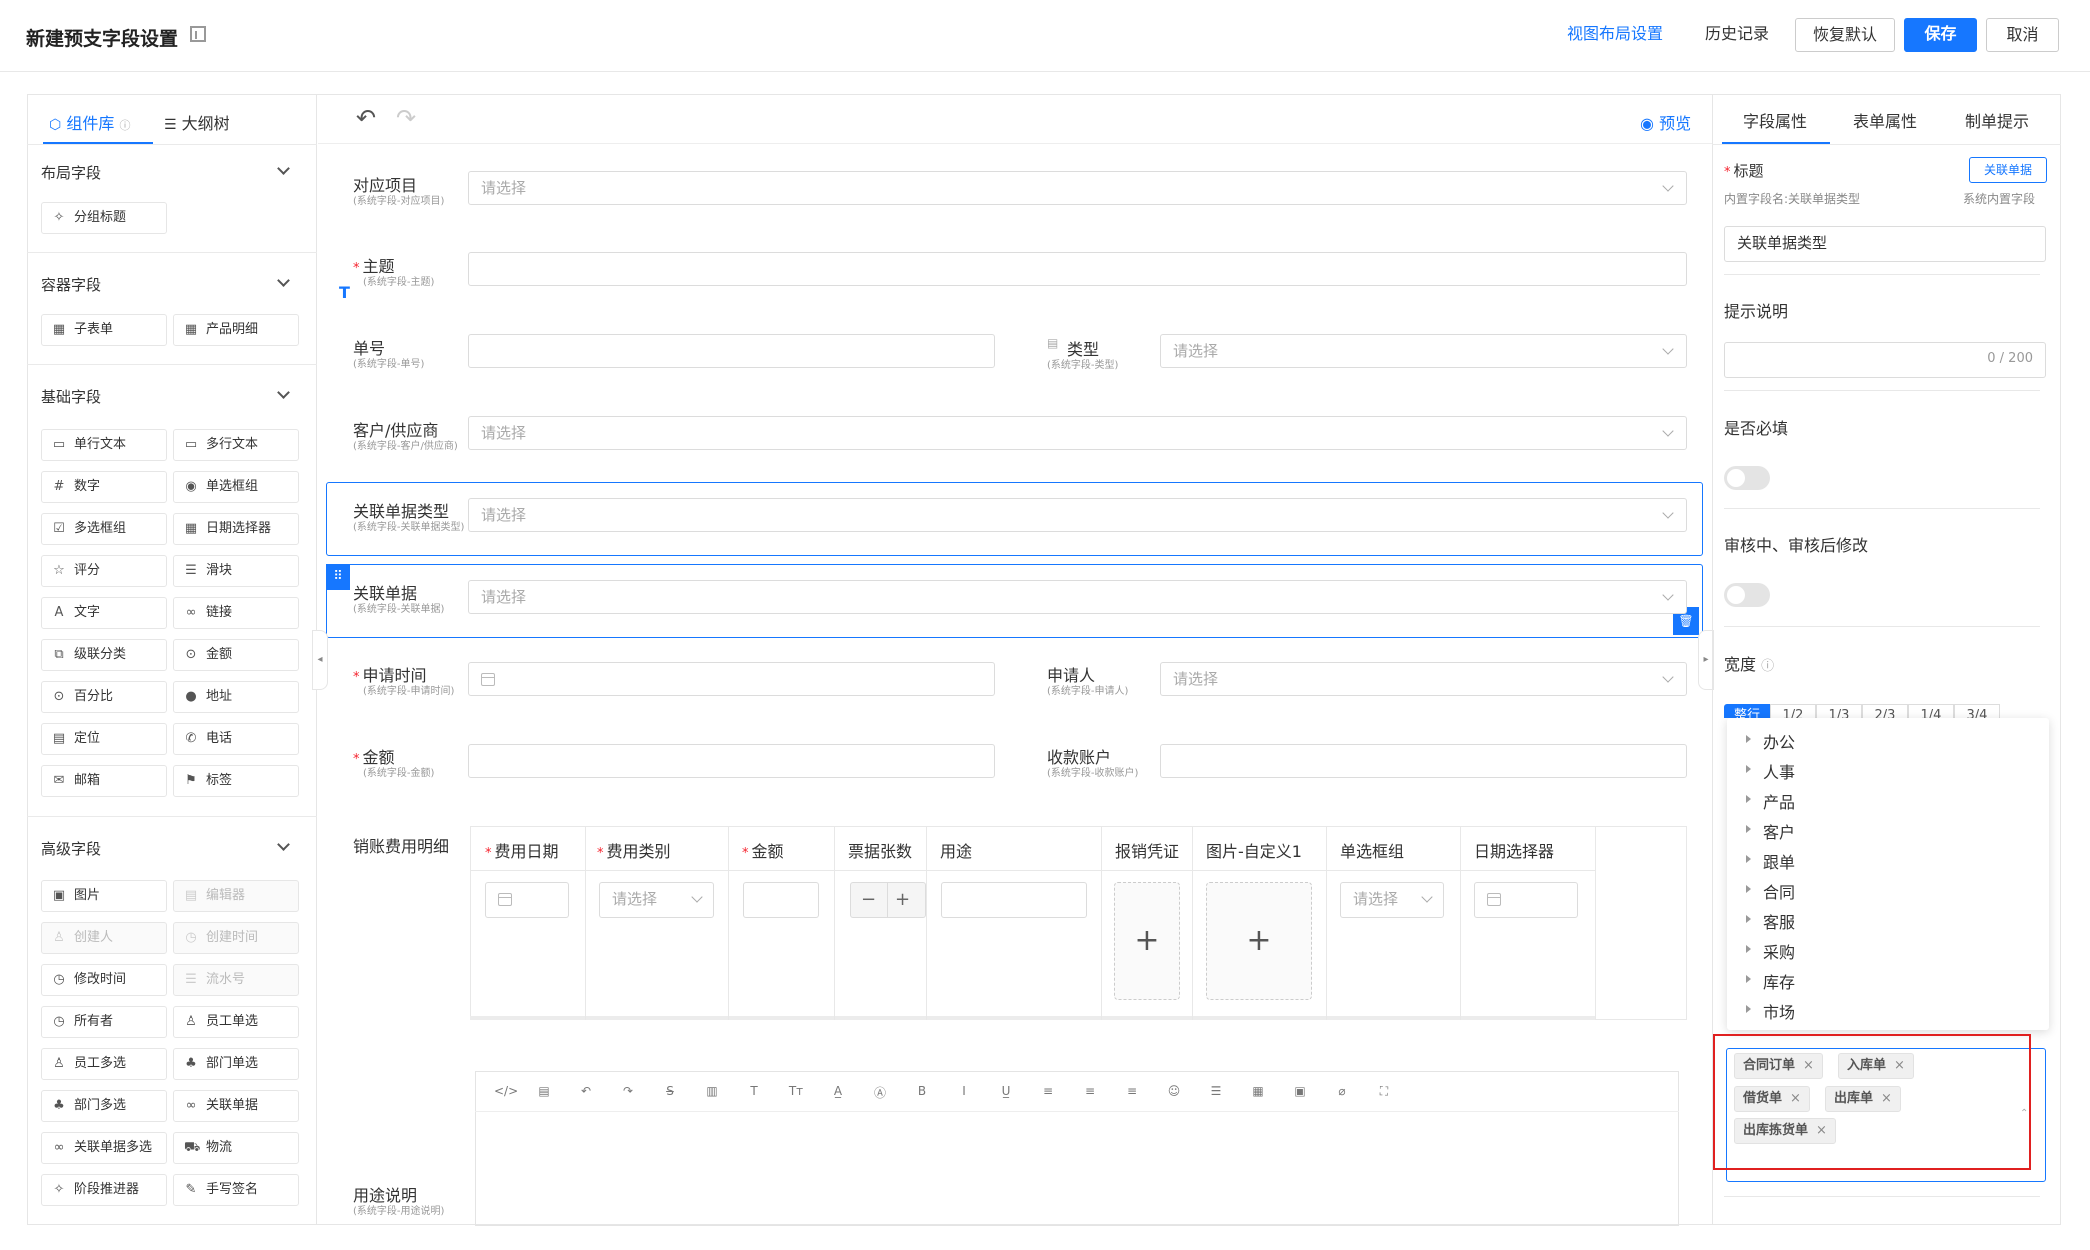 The image size is (2090, 1250). I want to click on plus-icon: +, so click(902, 899).